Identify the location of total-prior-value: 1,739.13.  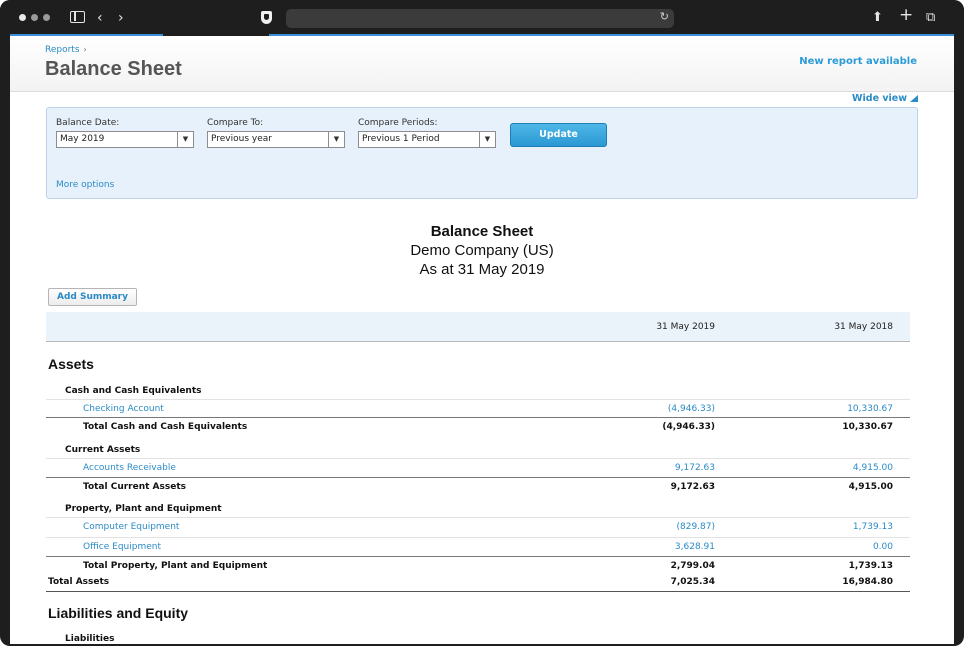
(870, 566).